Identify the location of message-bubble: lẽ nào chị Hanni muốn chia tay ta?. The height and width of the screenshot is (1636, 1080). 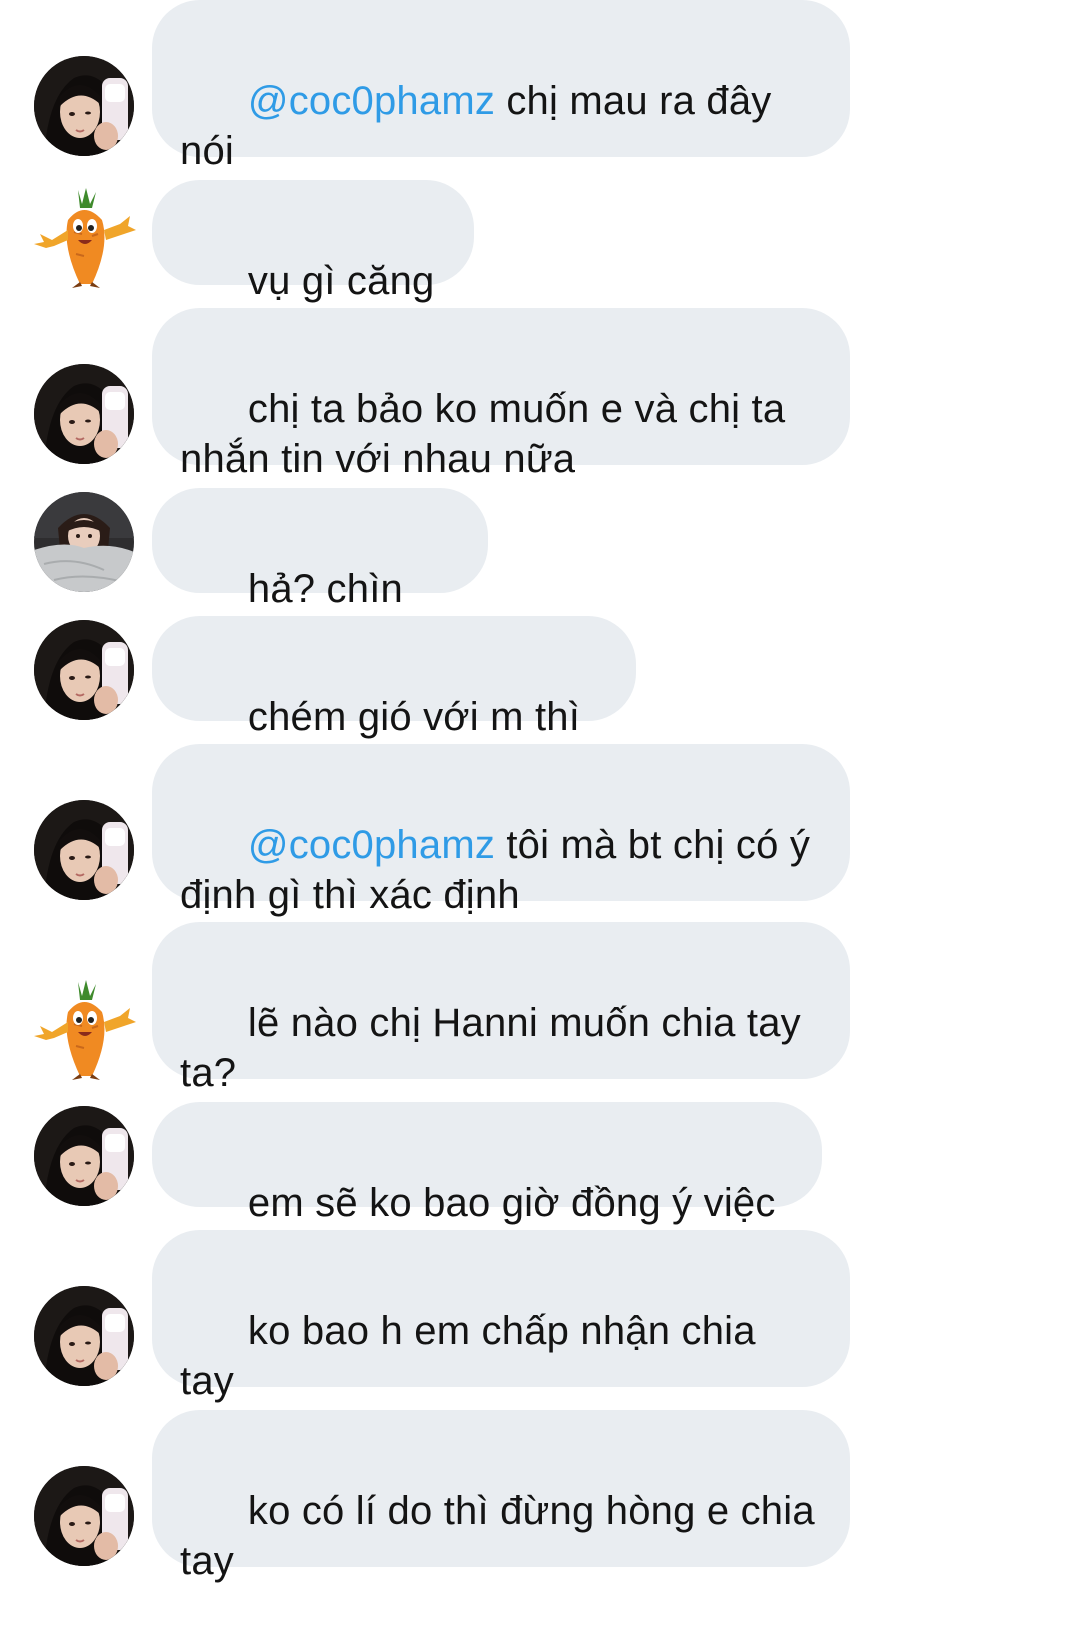
(501, 1008).